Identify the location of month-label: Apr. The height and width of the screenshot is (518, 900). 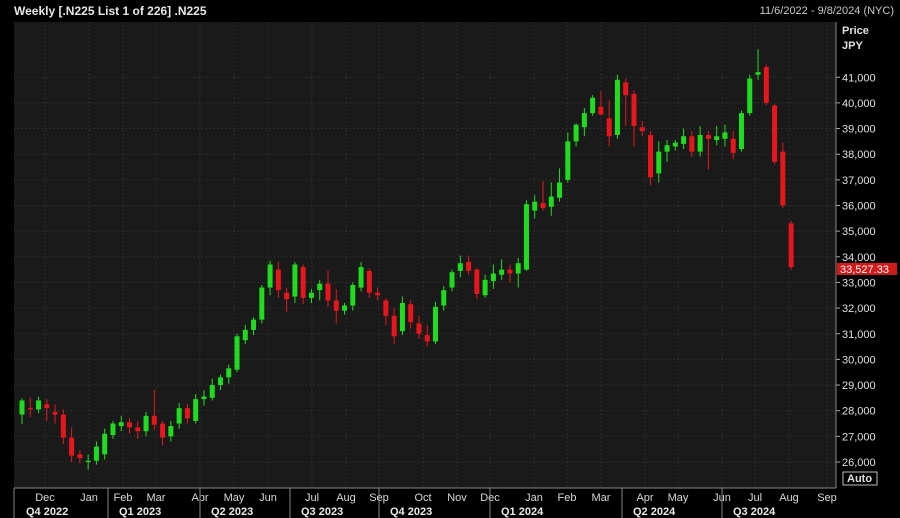
(644, 498).